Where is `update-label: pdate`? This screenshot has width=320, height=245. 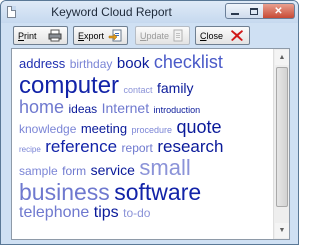
update-label: pdate is located at coordinates (158, 35).